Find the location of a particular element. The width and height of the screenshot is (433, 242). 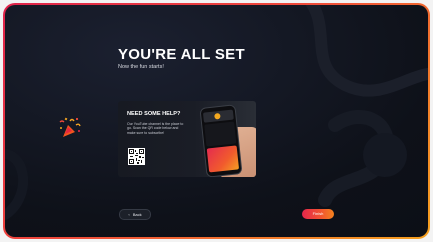

page-subtitle: Now the fun starts! is located at coordinates (141, 67).